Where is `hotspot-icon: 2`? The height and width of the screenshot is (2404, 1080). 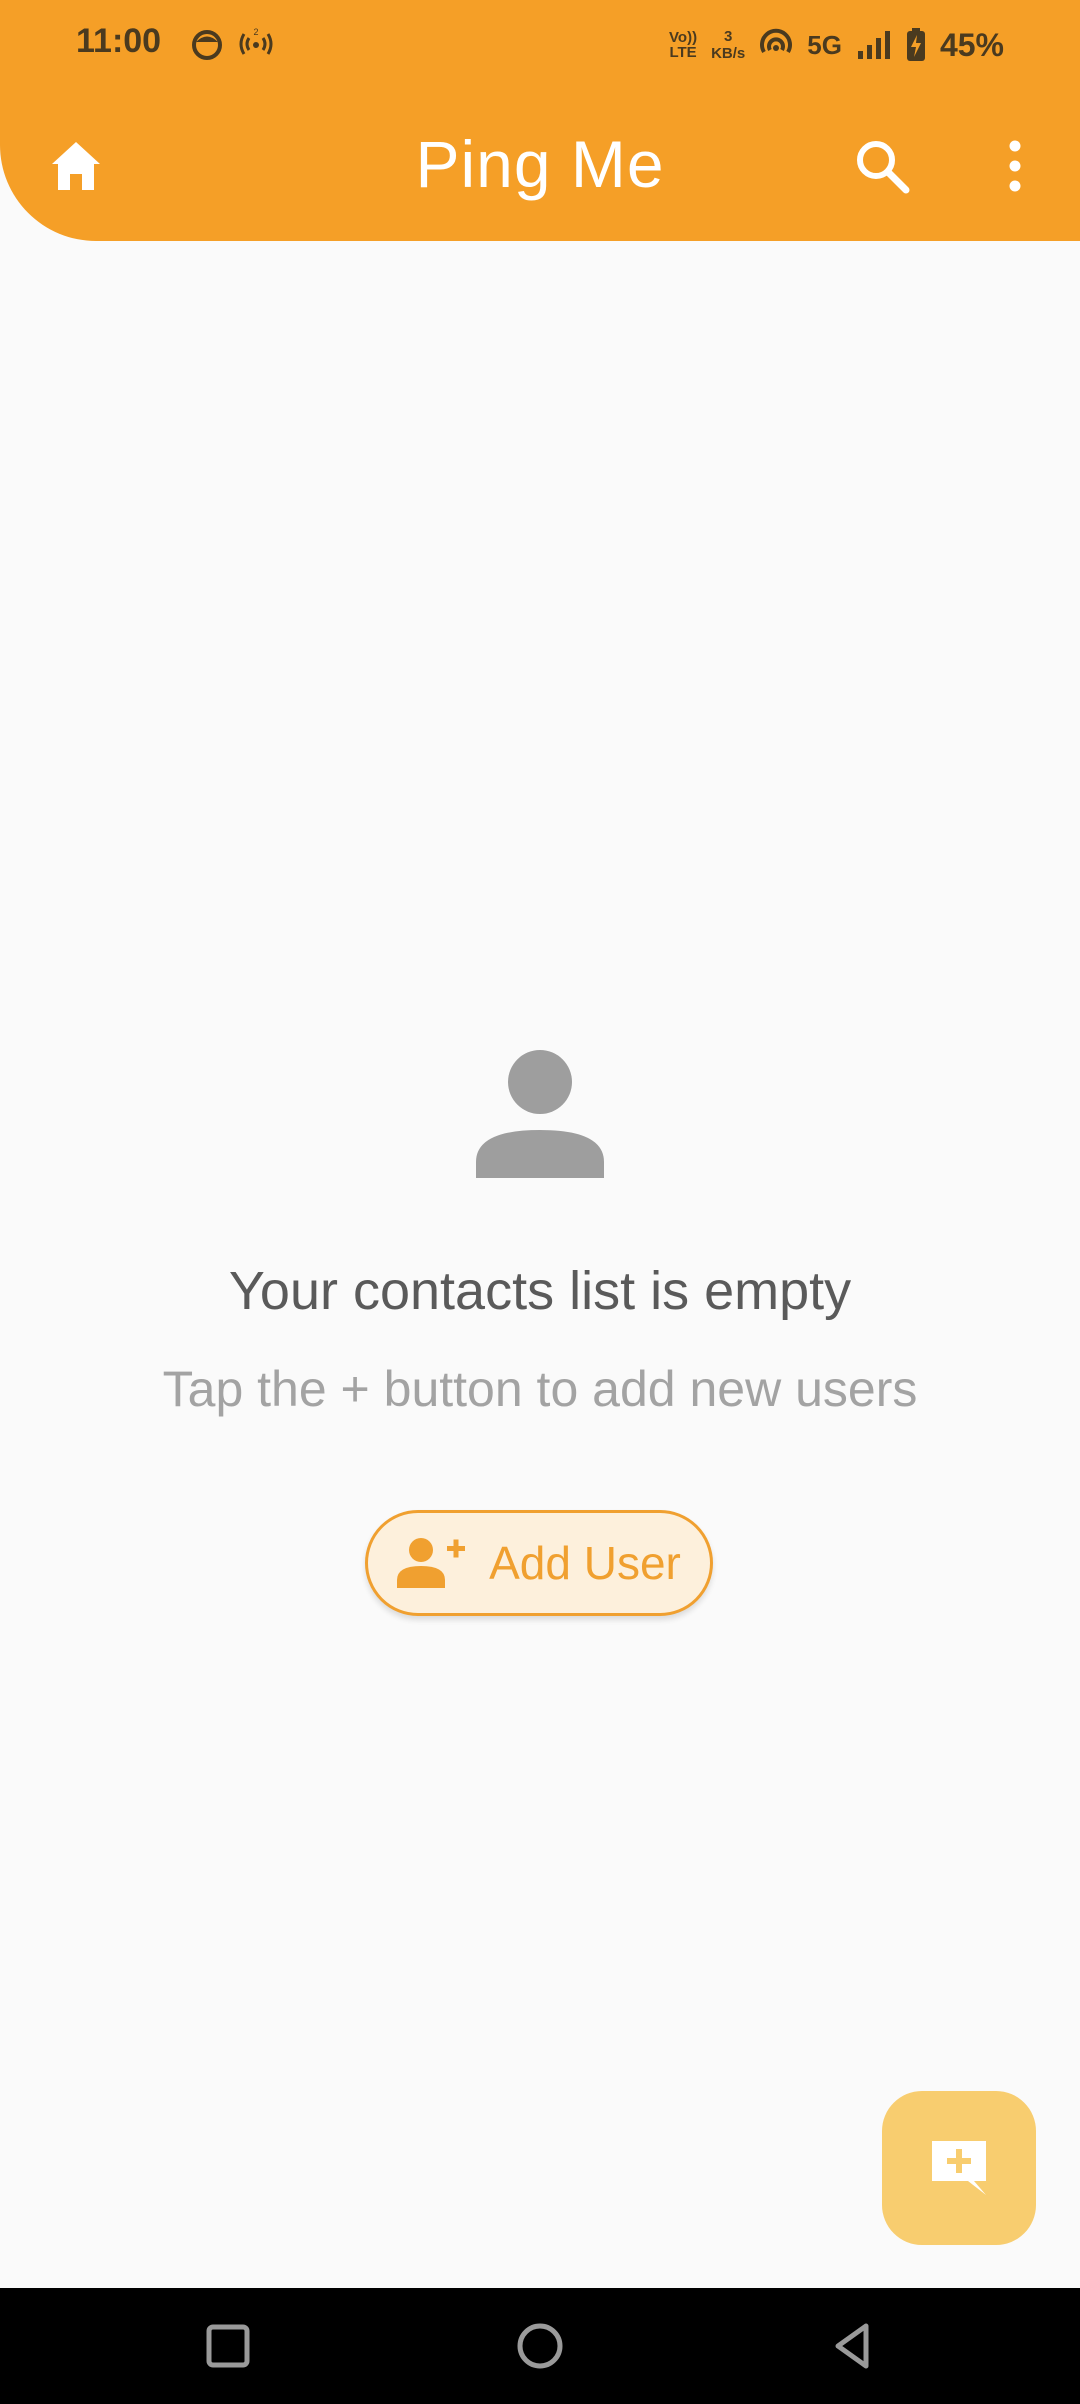 hotspot-icon: 2 is located at coordinates (256, 41).